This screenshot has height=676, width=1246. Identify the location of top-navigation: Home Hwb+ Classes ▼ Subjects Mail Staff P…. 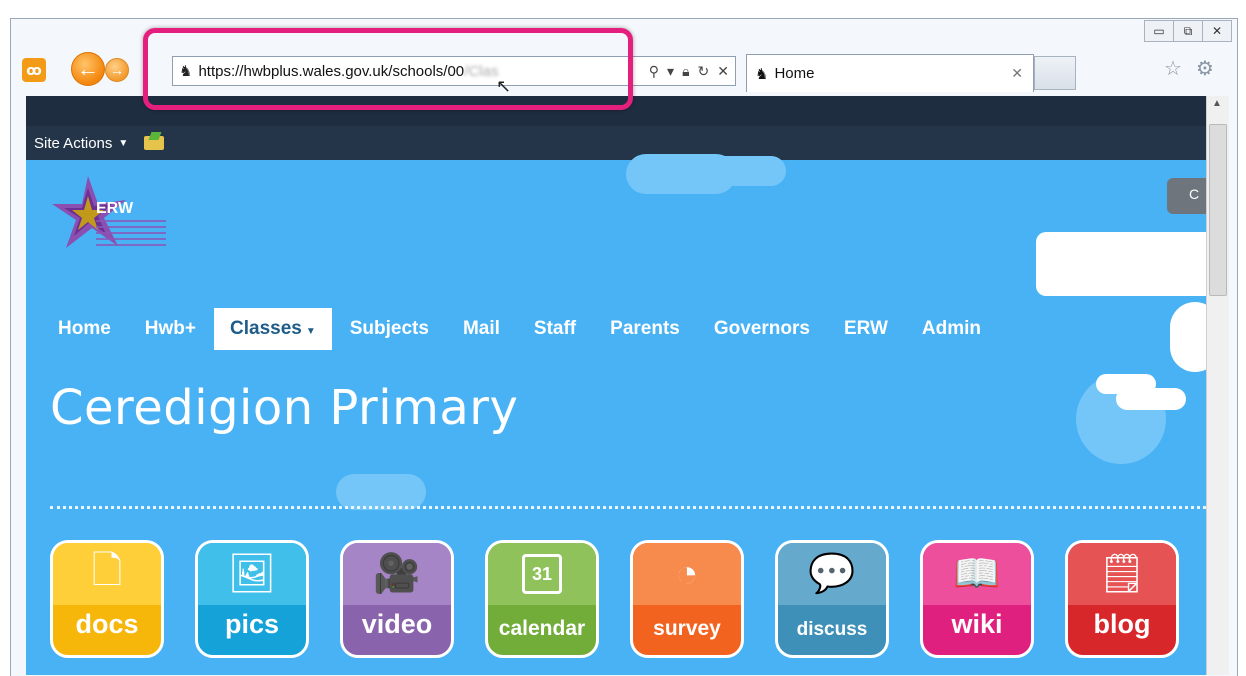
(536, 329).